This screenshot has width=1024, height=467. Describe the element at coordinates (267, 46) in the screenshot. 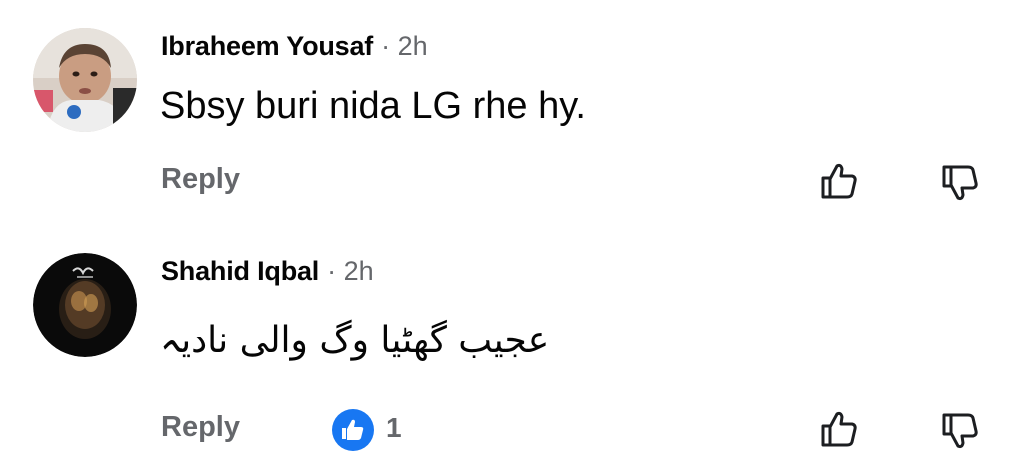

I see `comment-author: Ibraheem Yousaf` at that location.